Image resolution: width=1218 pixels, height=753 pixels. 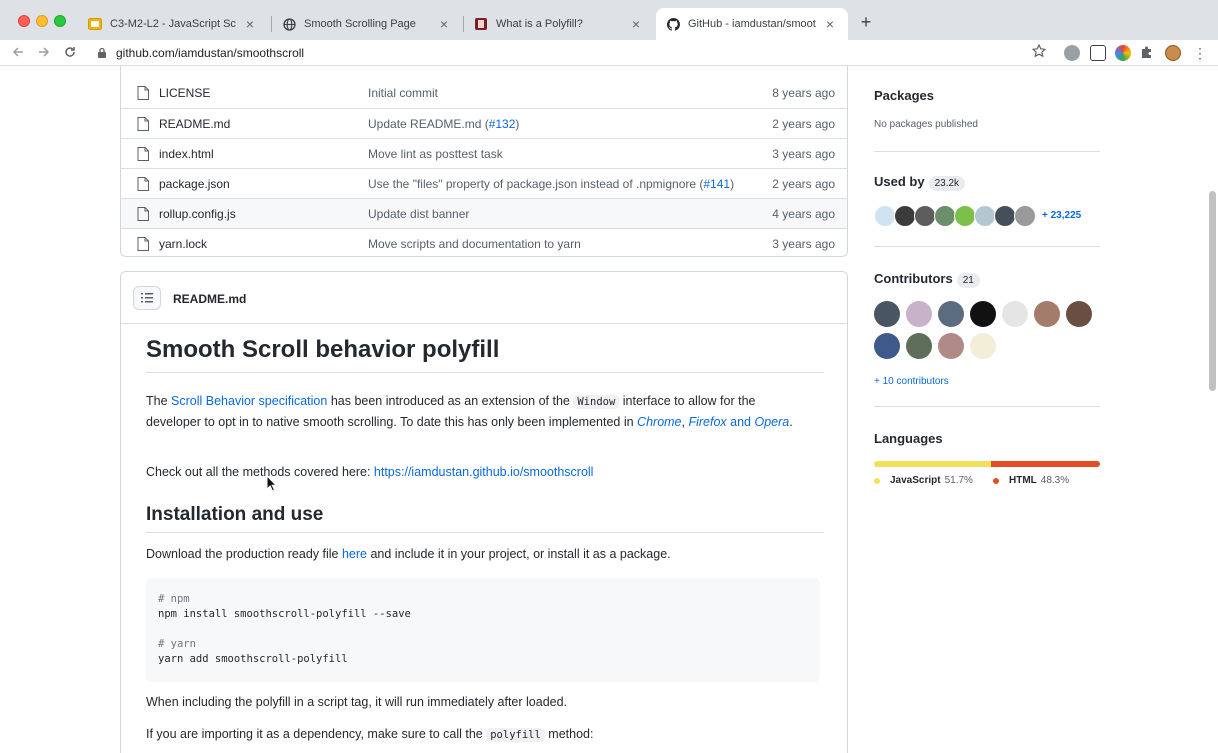 I want to click on commit-message: Update README.md (#132), so click(x=443, y=124).